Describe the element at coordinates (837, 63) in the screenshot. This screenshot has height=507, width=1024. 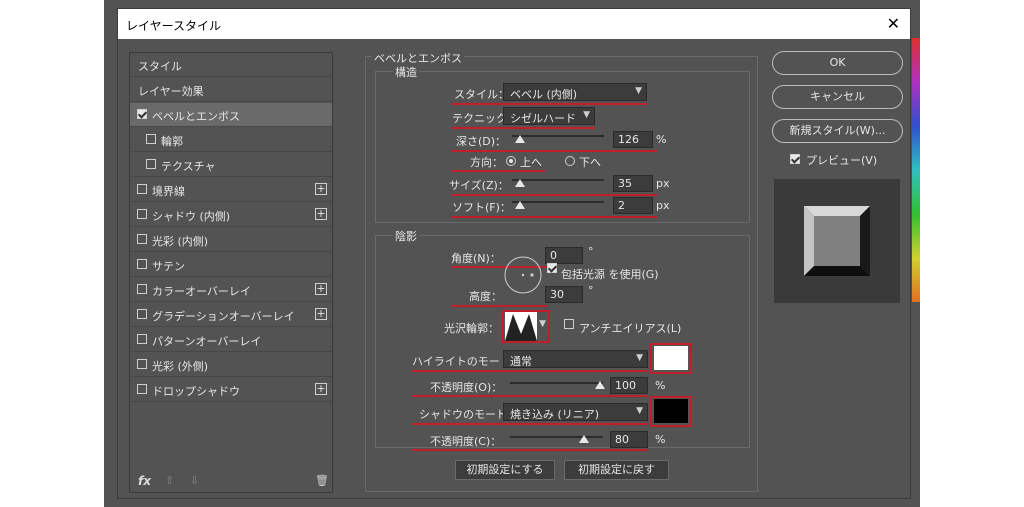
I see `ok-button: OK` at that location.